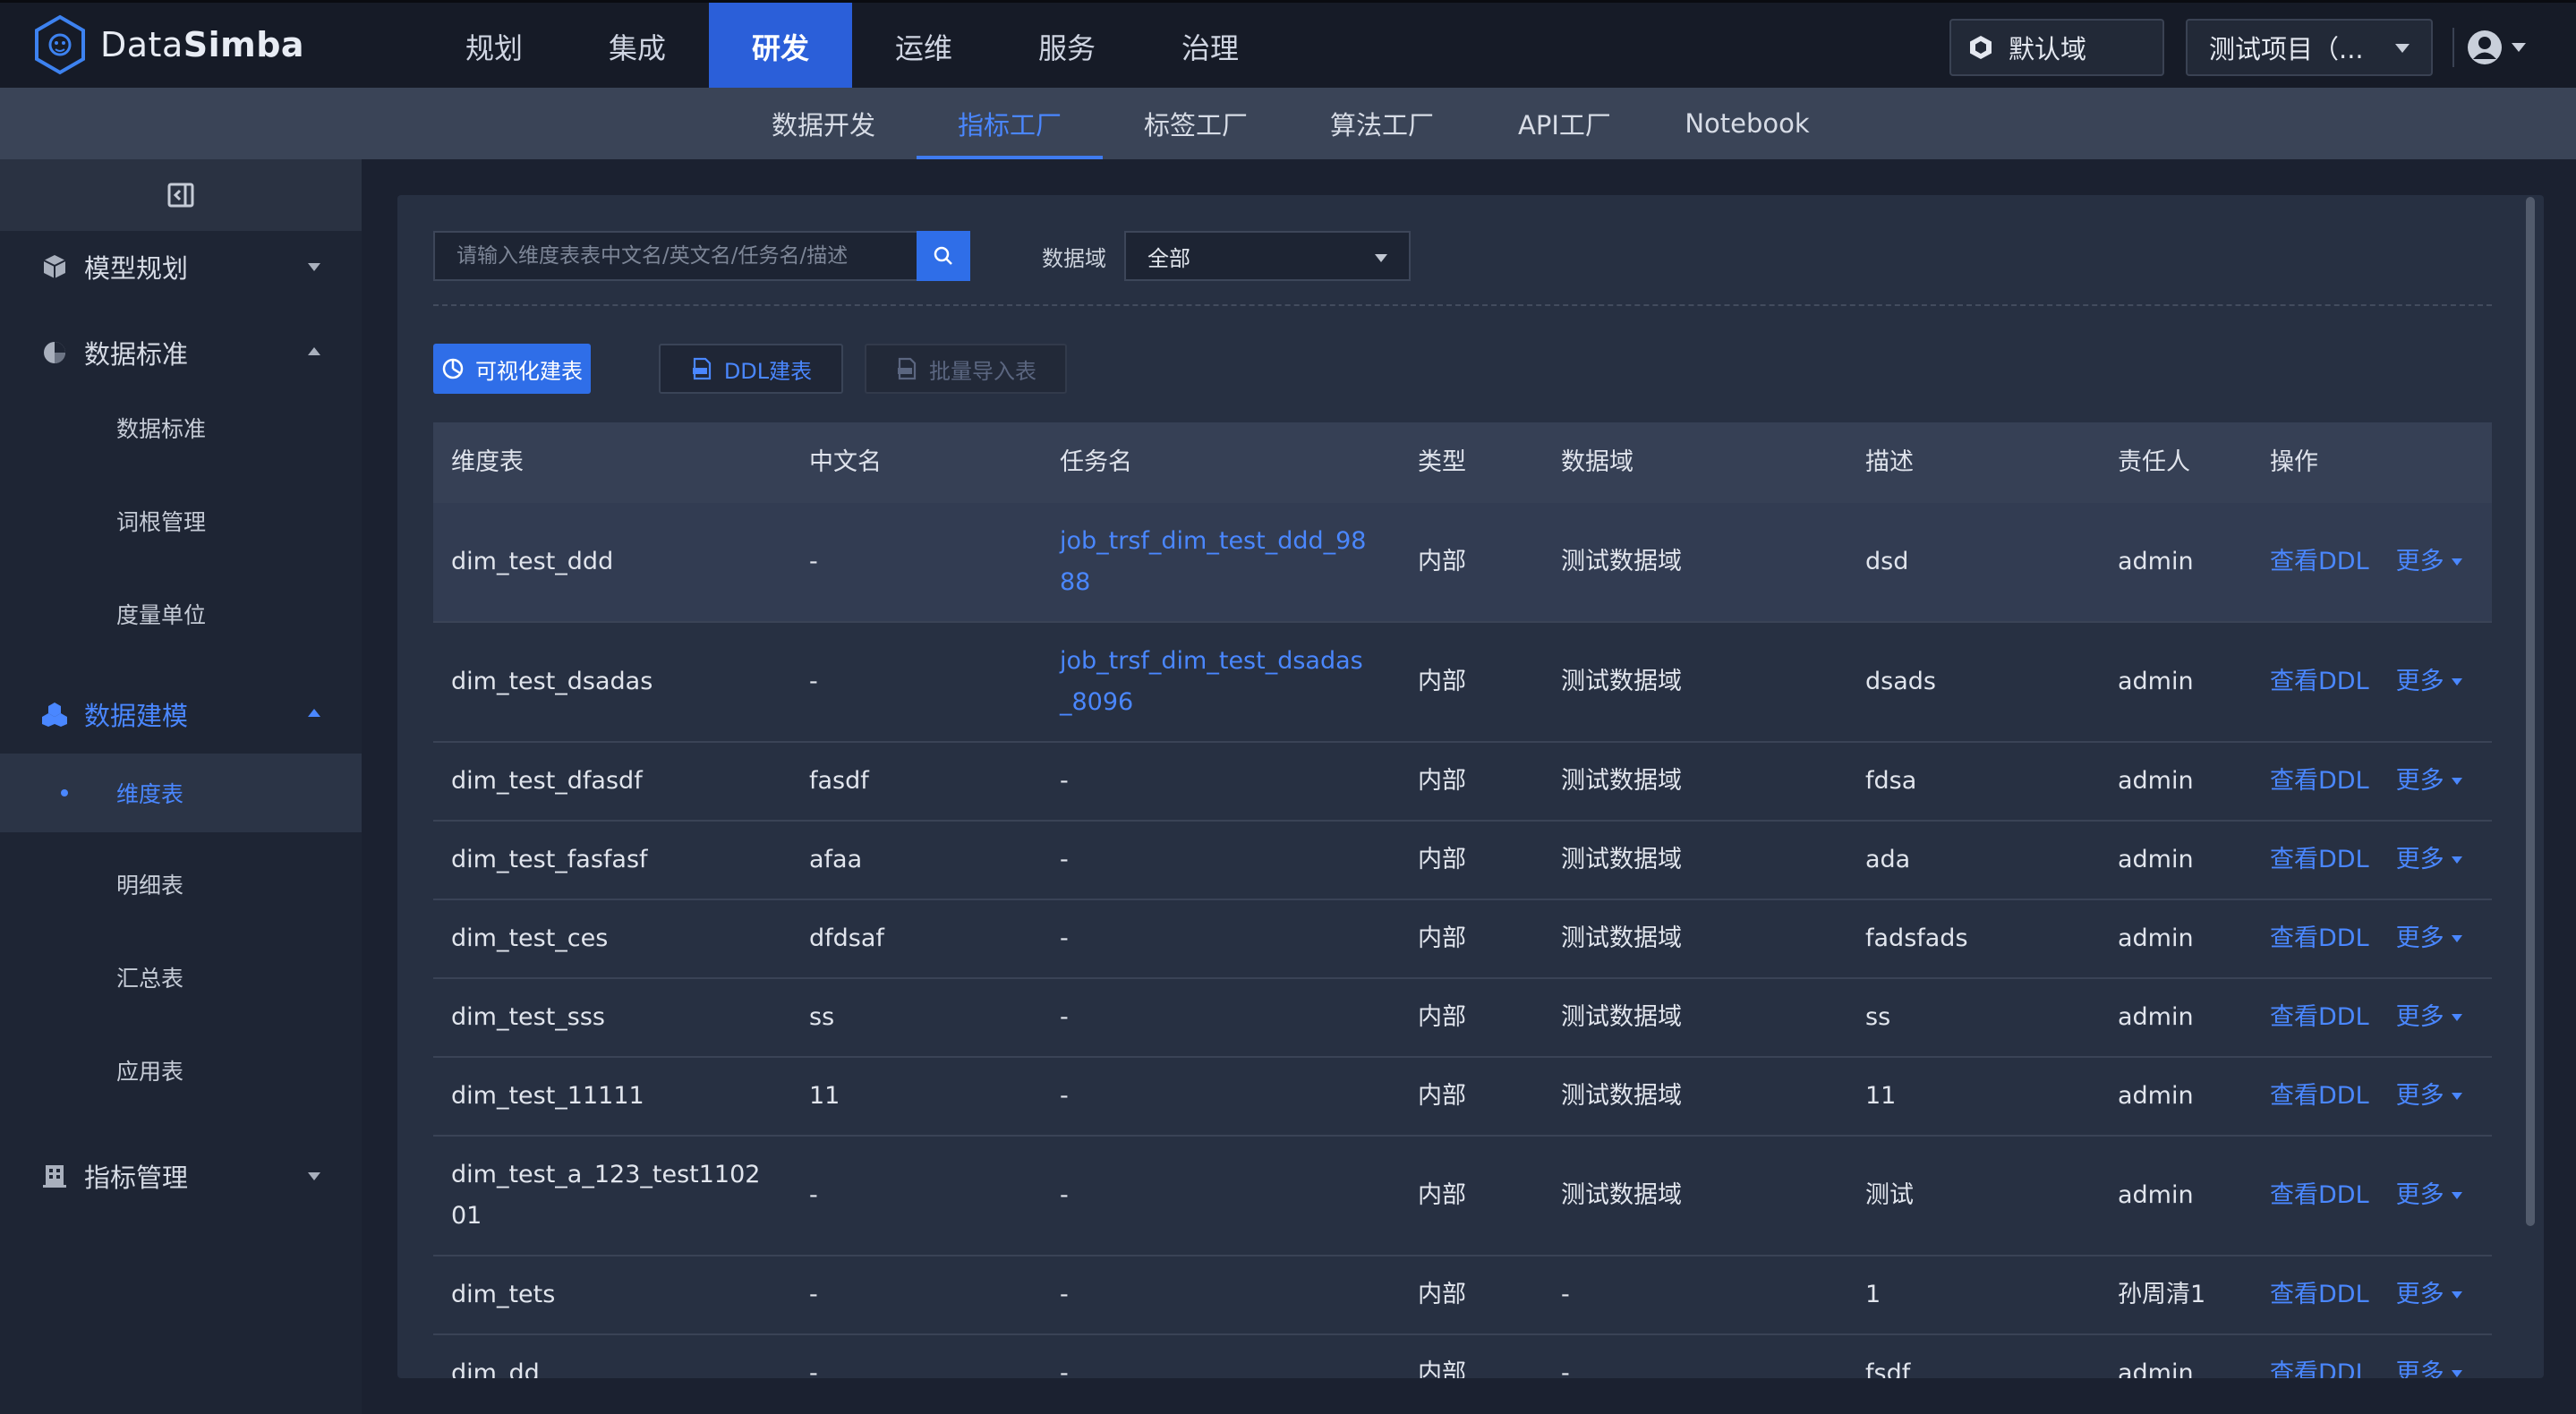  What do you see at coordinates (1471, 462) in the screenshot?
I see `column-header: 类型` at bounding box center [1471, 462].